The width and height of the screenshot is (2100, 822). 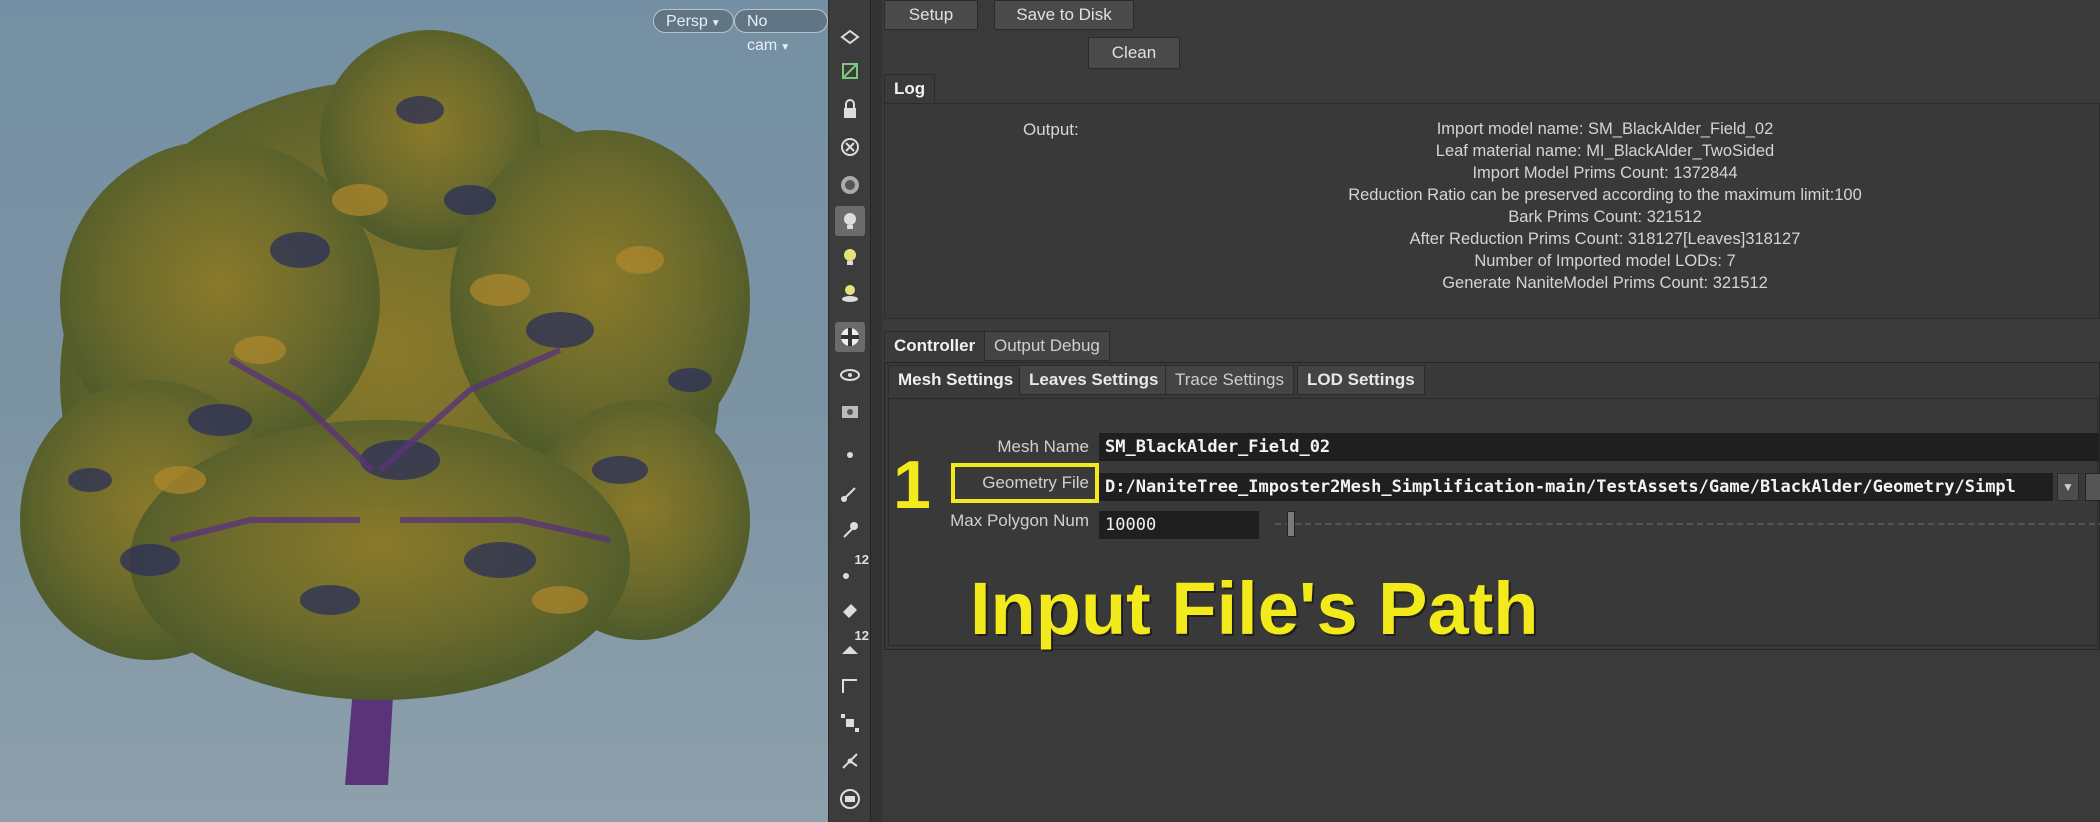 I want to click on save-to-disk-button: Save to Disk, so click(x=1064, y=15).